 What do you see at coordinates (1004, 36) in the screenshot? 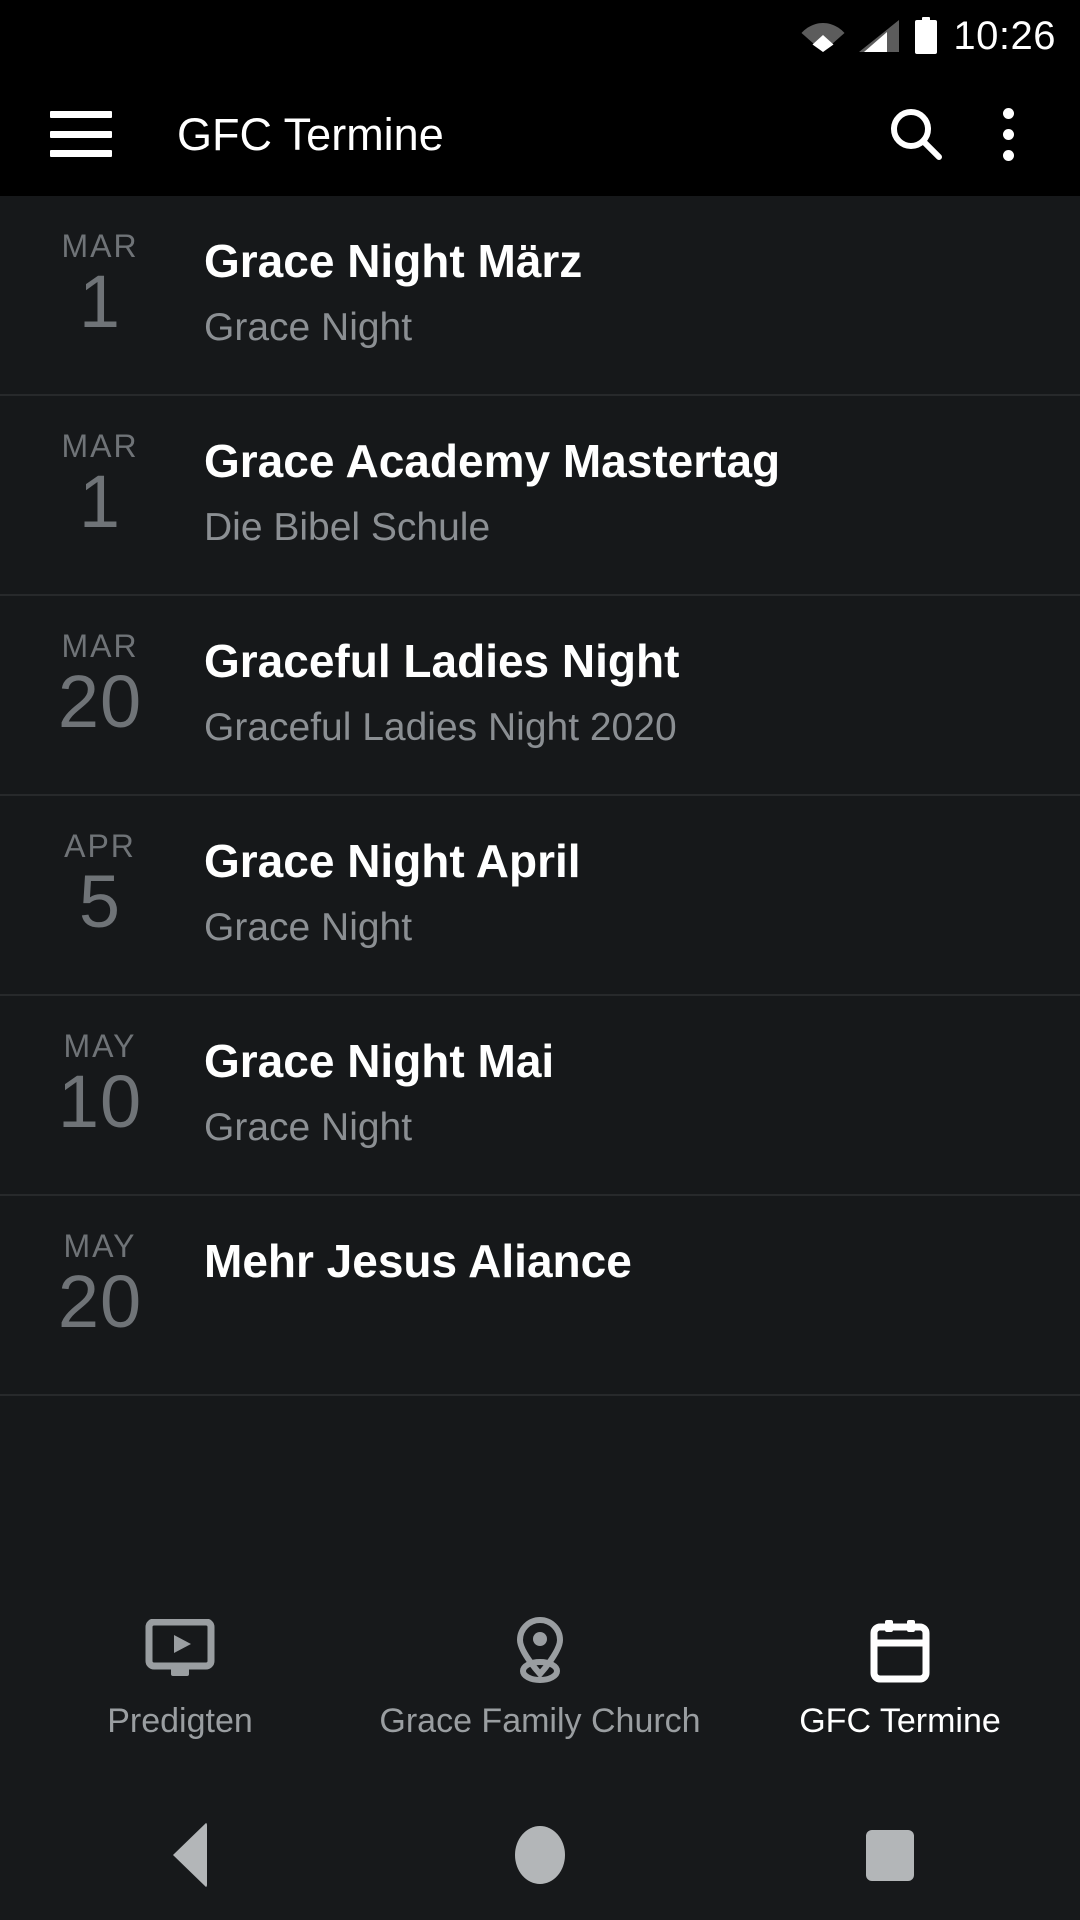
I see `status-time: 10:26` at bounding box center [1004, 36].